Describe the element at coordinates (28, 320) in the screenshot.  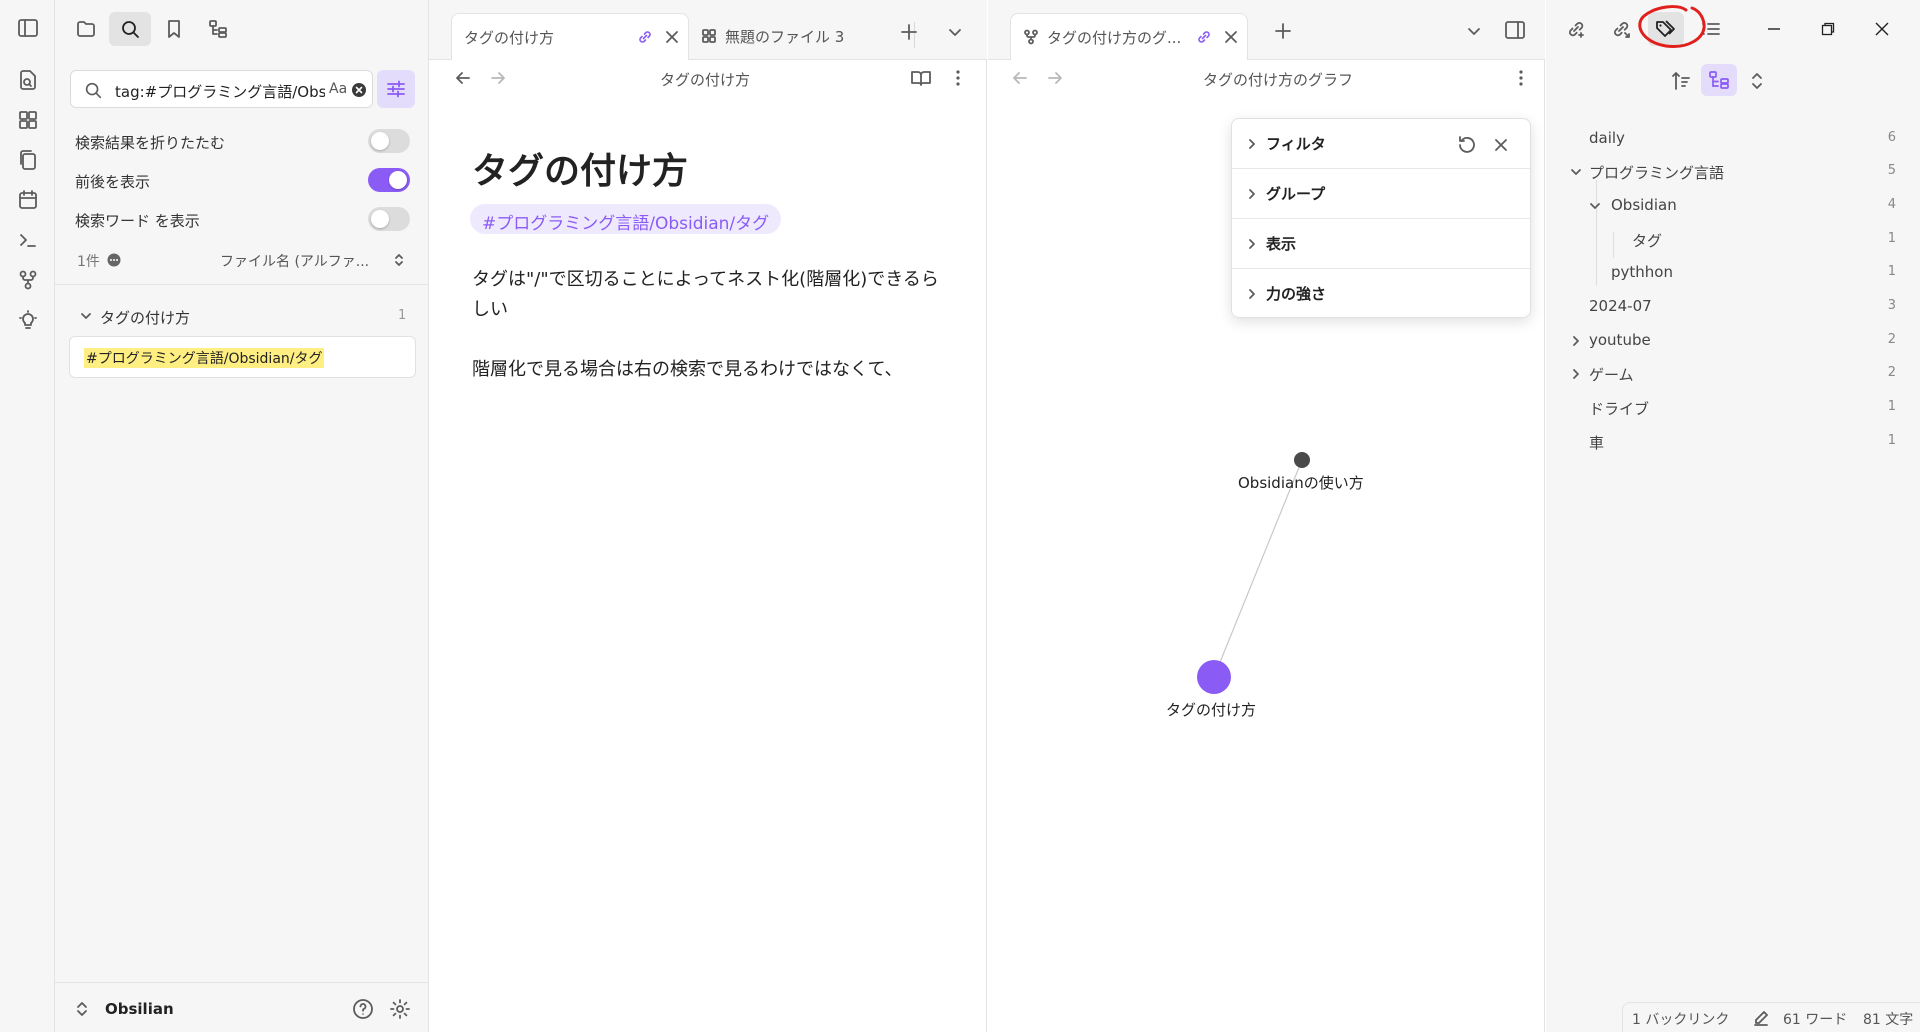
I see `ideas-button` at that location.